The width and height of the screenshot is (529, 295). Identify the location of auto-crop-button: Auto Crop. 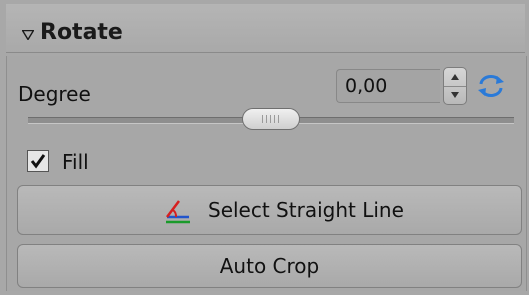
(269, 266).